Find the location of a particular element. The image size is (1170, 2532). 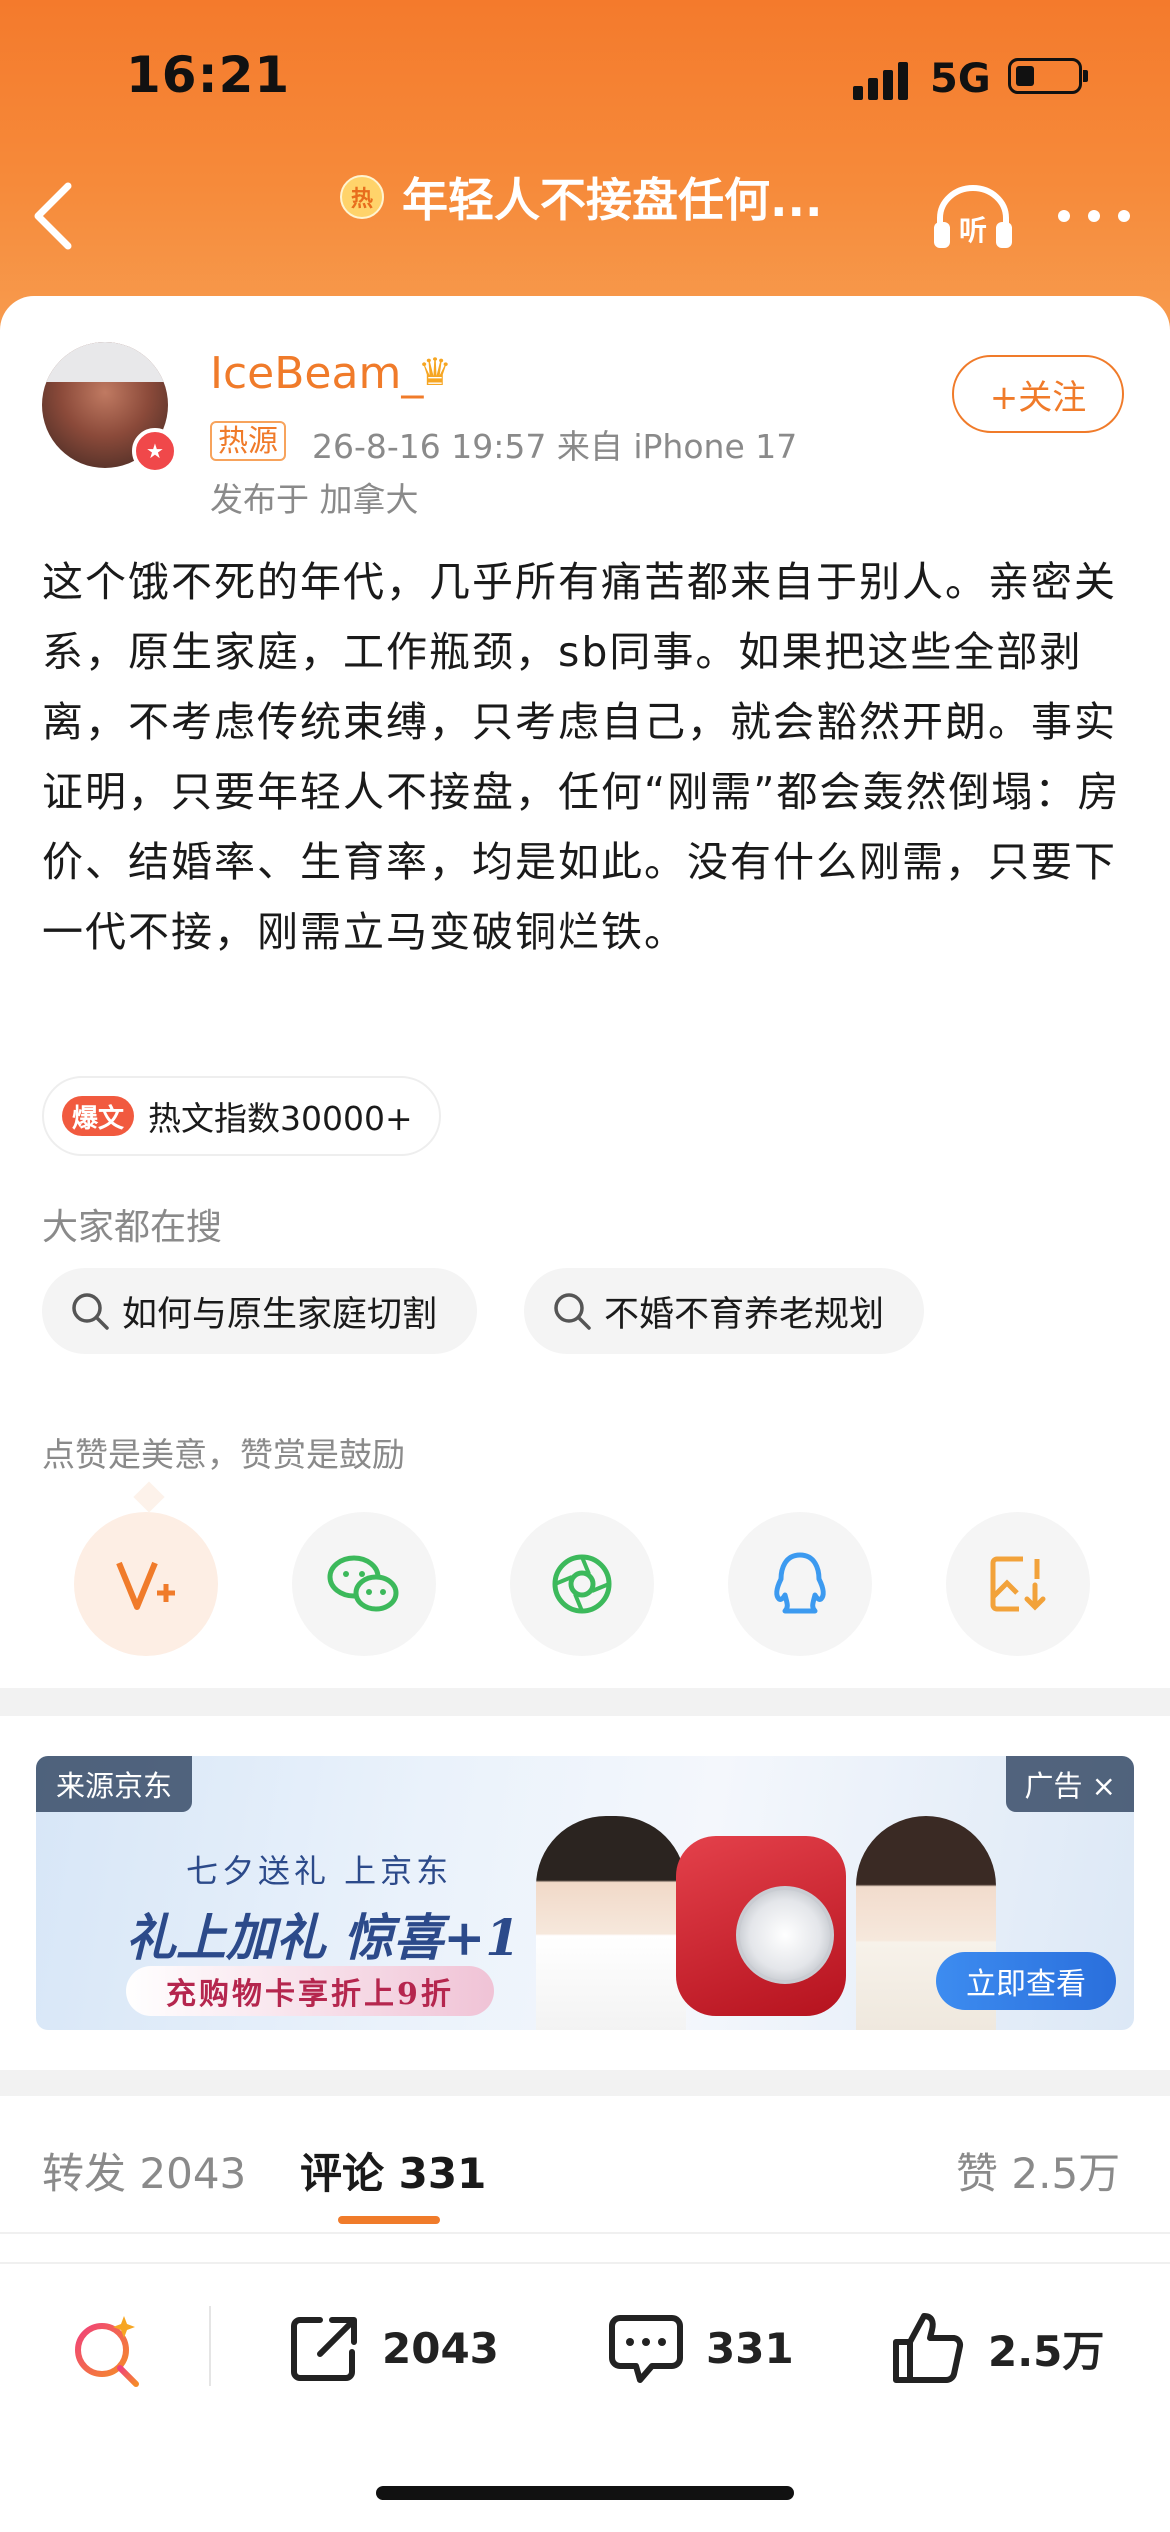

thumbs-up-icon is located at coordinates (928, 2348).